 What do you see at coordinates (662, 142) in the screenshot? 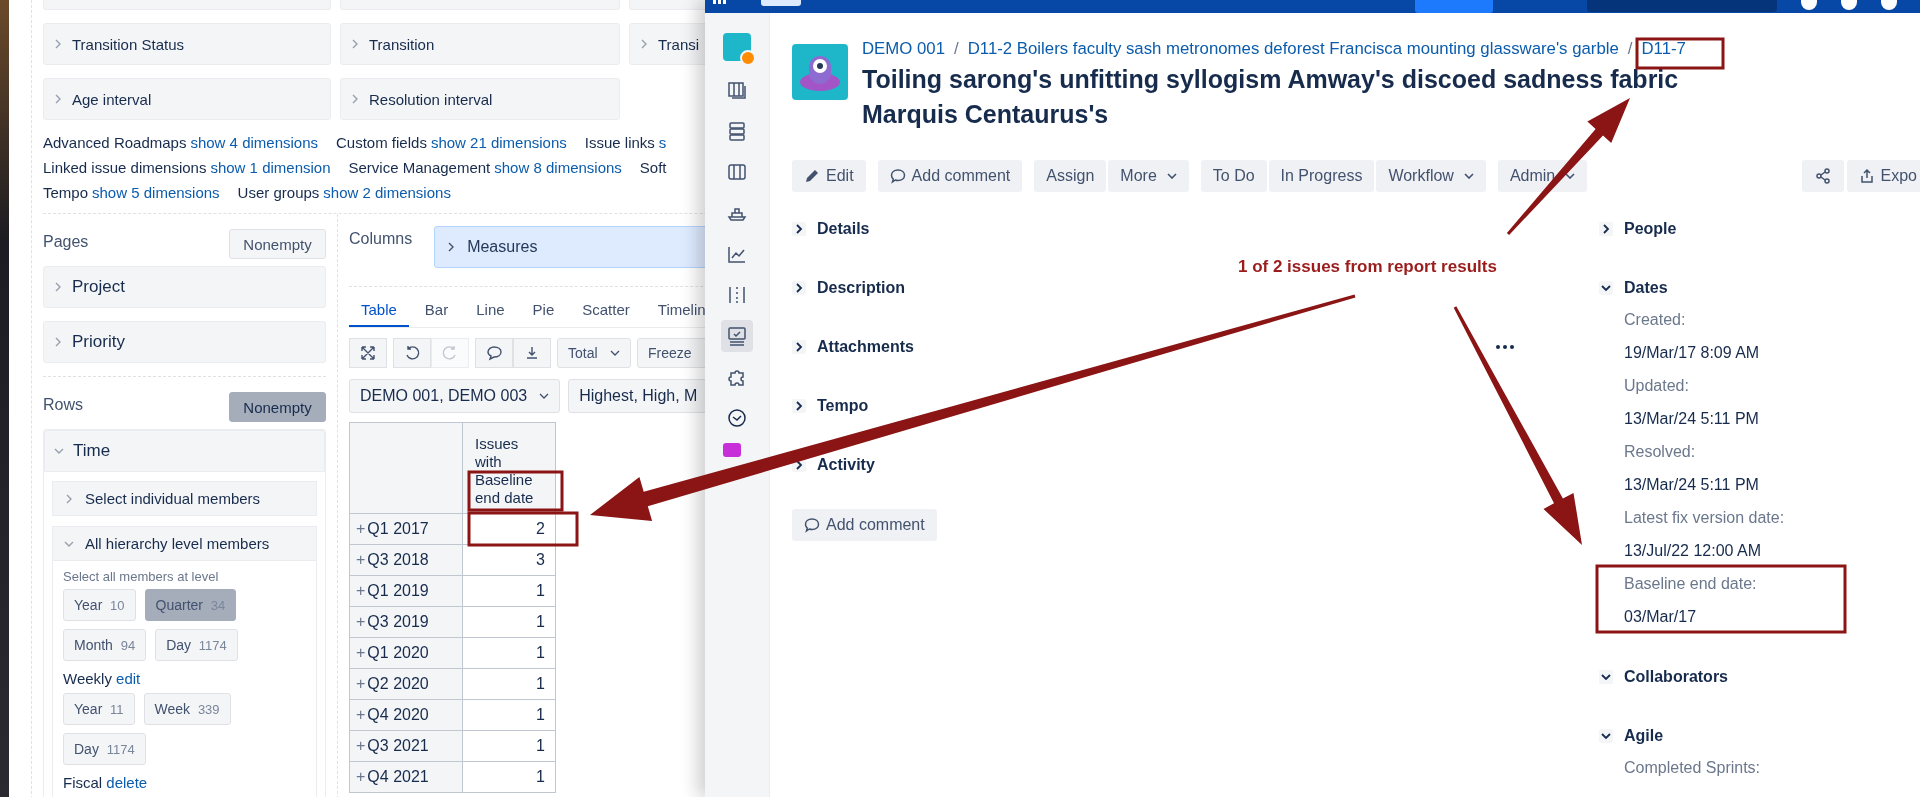
I see `show-dimensions-link: s` at bounding box center [662, 142].